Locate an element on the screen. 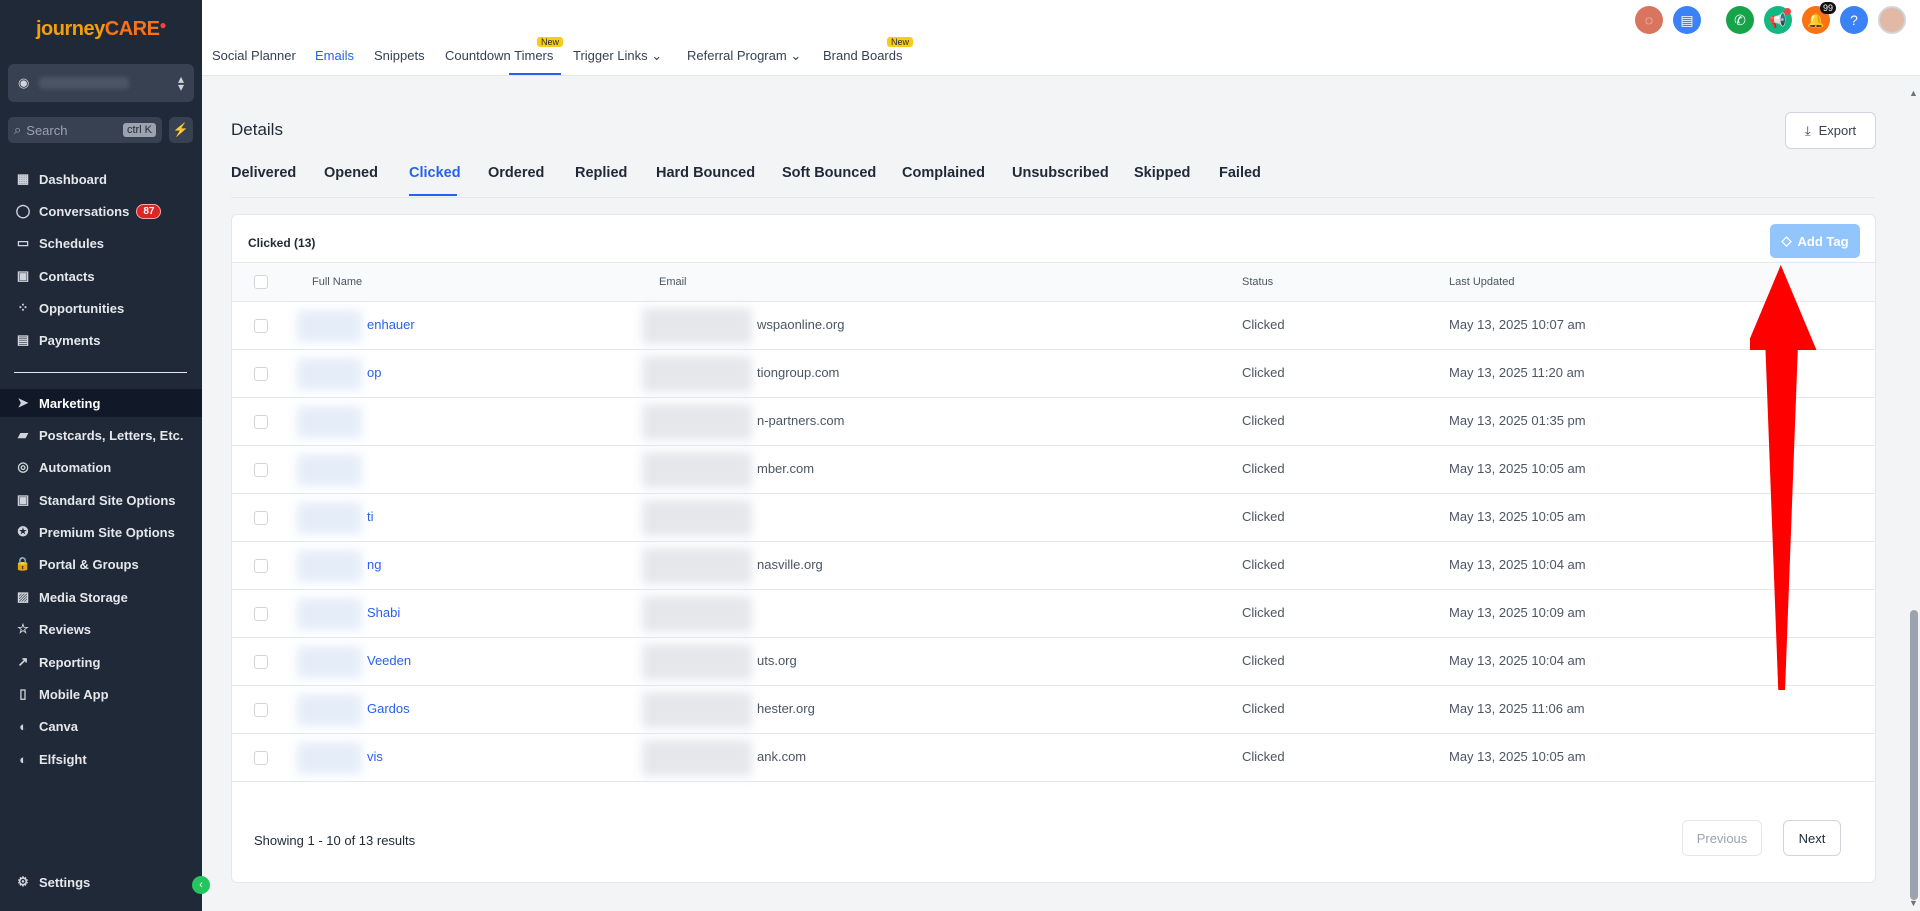 This screenshot has width=1920, height=911. contact-email: nasville.org is located at coordinates (790, 564).